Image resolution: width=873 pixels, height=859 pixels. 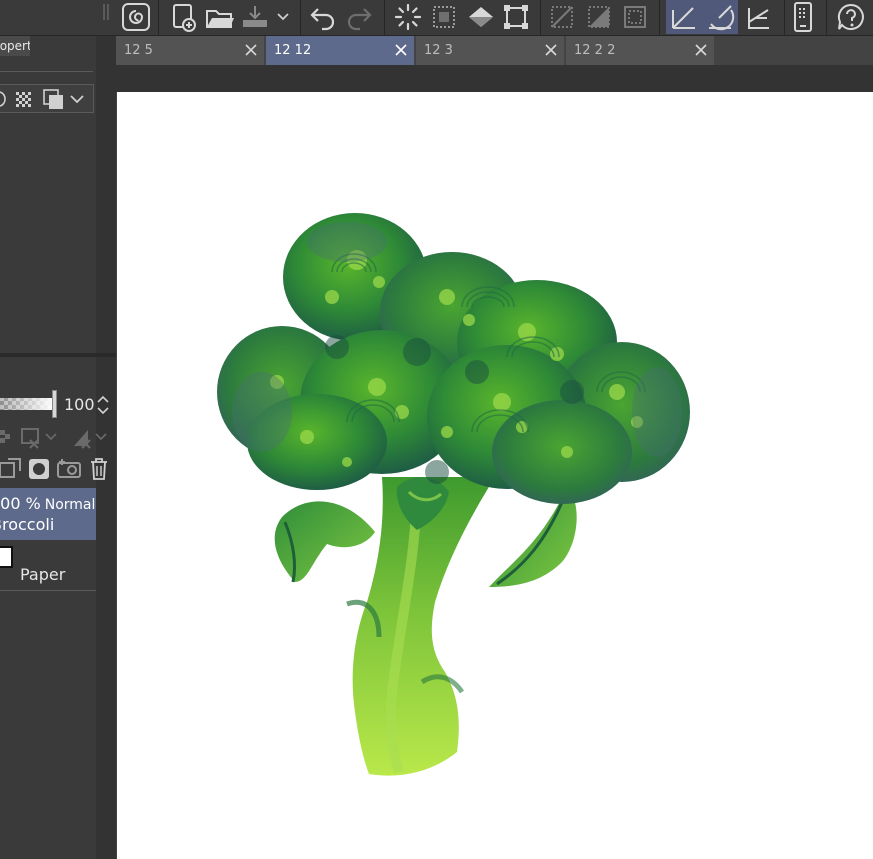 I want to click on property-controls-row, so click(x=47, y=98).